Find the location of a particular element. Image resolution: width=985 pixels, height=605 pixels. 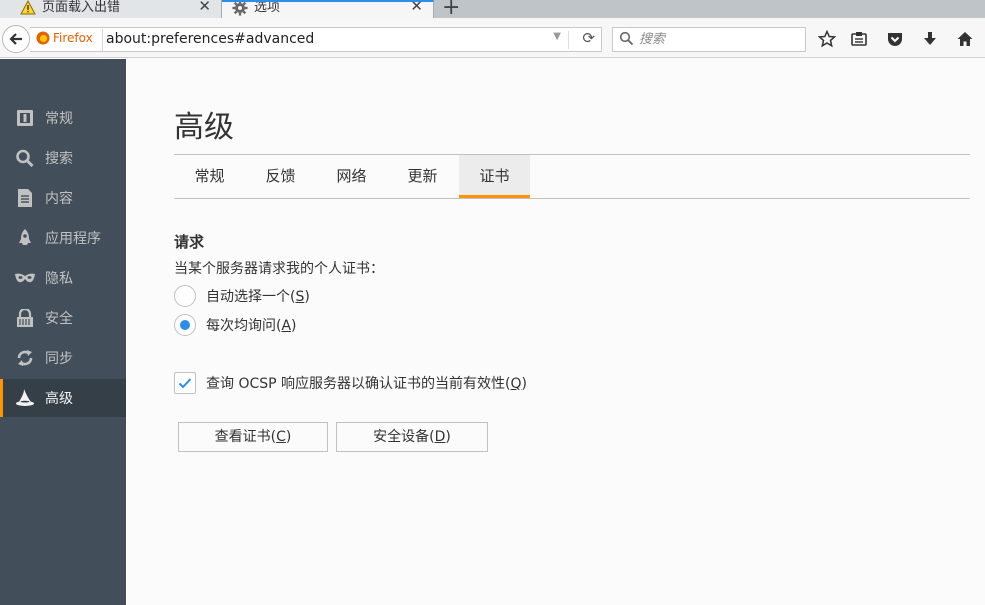

tab-strip: 页面载入出错 ✕ 选项 ✕ + is located at coordinates (492, 9).